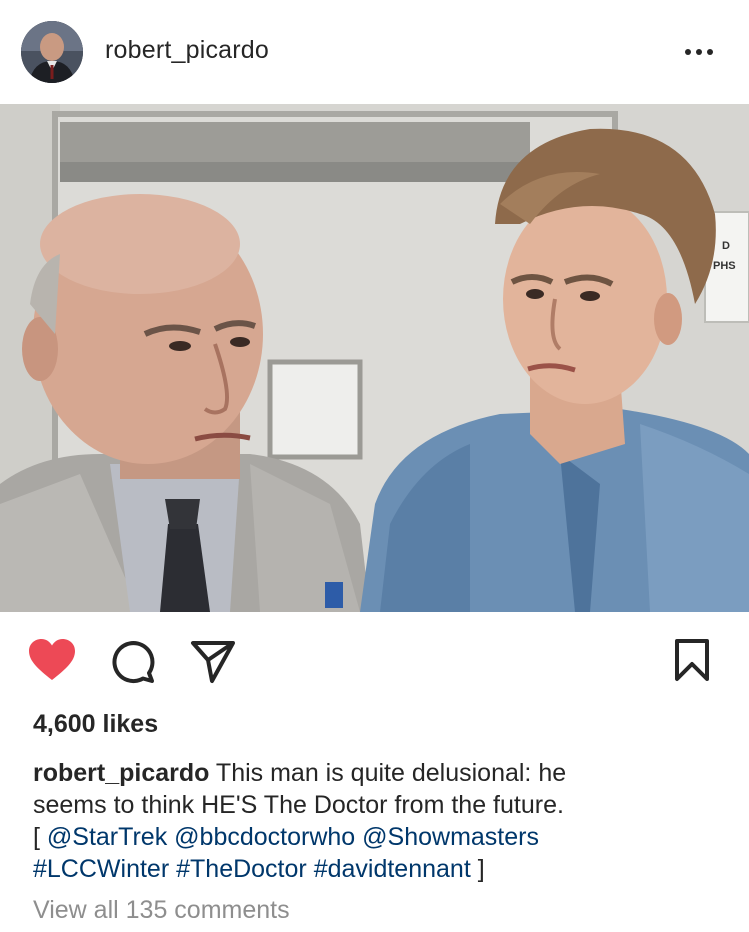 The width and height of the screenshot is (749, 932). I want to click on paper-plane-icon, so click(213, 662).